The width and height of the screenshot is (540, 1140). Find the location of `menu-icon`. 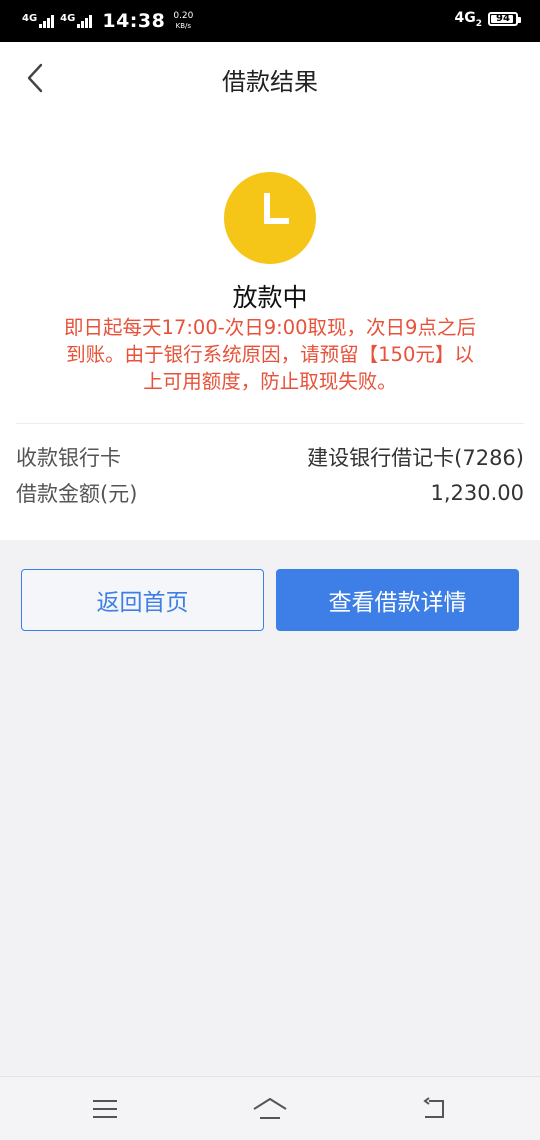

menu-icon is located at coordinates (105, 1109).